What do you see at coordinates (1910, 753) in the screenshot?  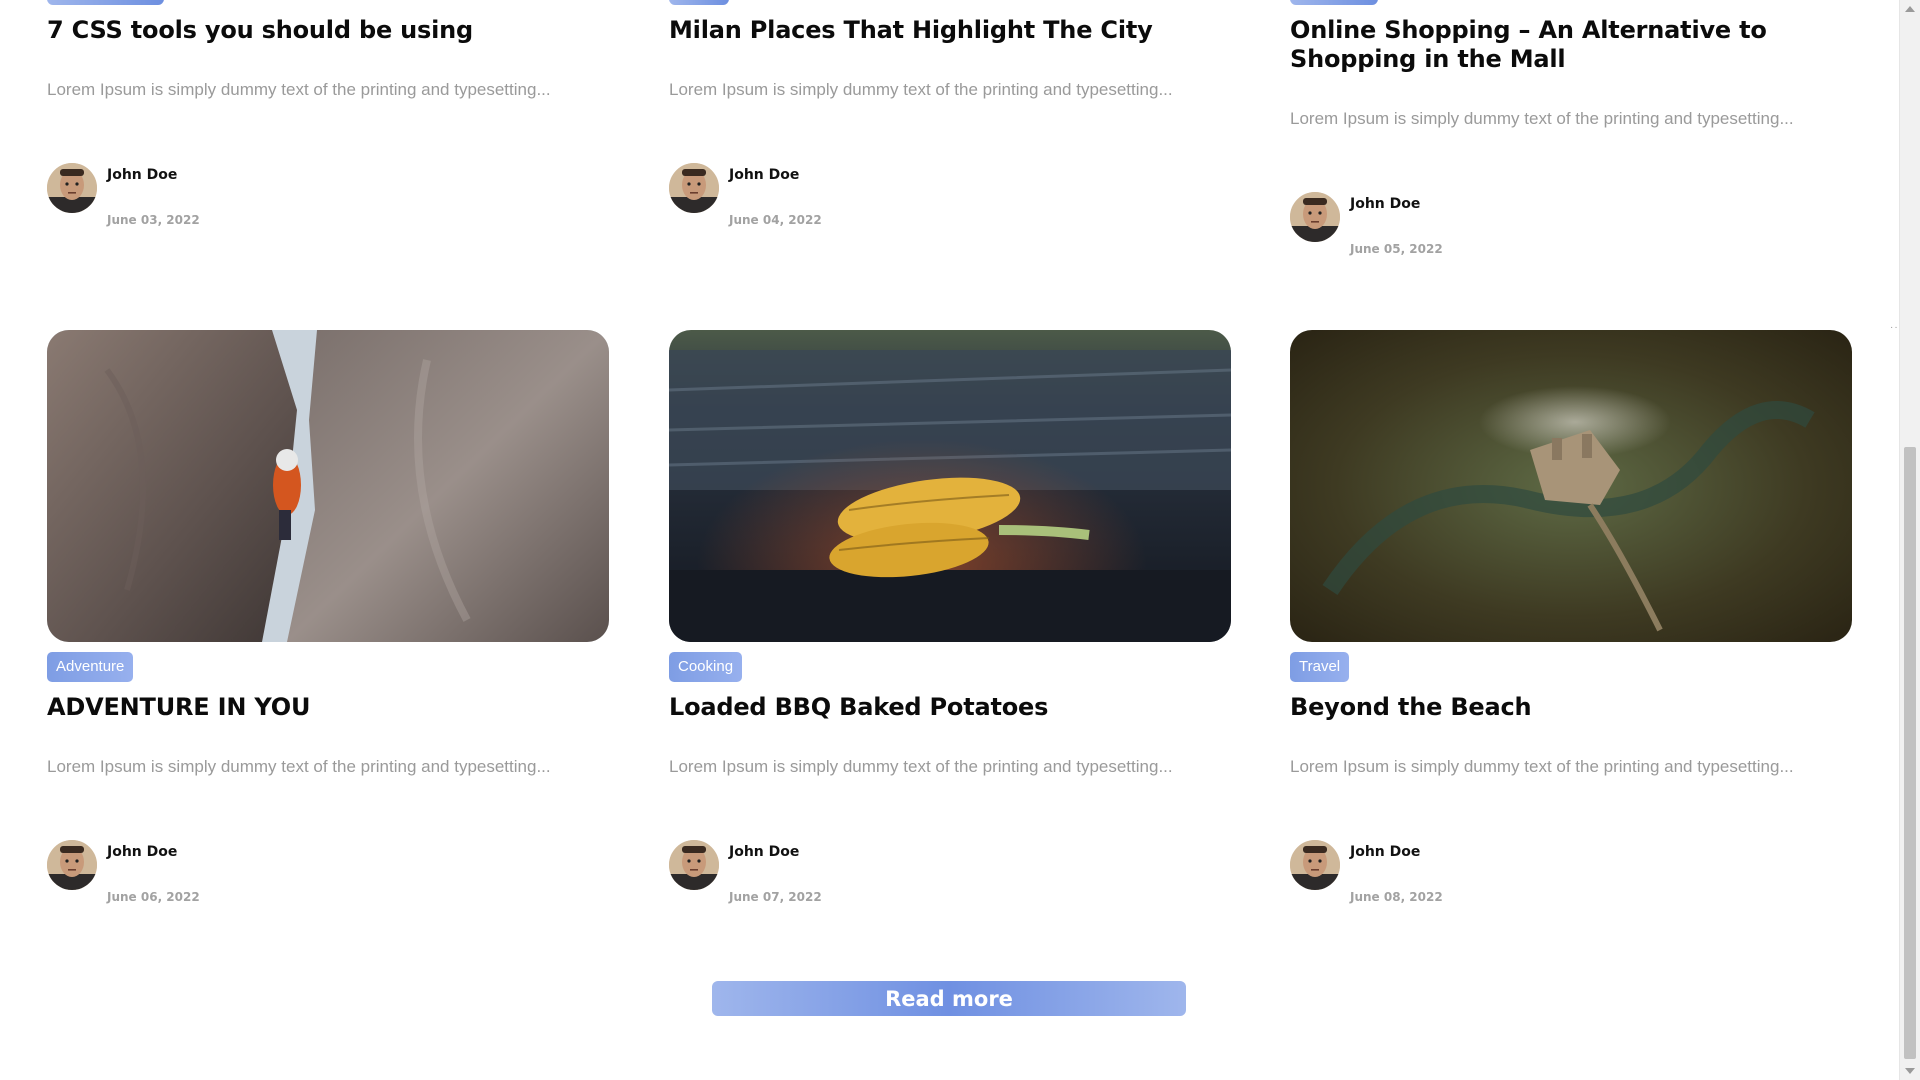 I see `scrollbar-thumb` at bounding box center [1910, 753].